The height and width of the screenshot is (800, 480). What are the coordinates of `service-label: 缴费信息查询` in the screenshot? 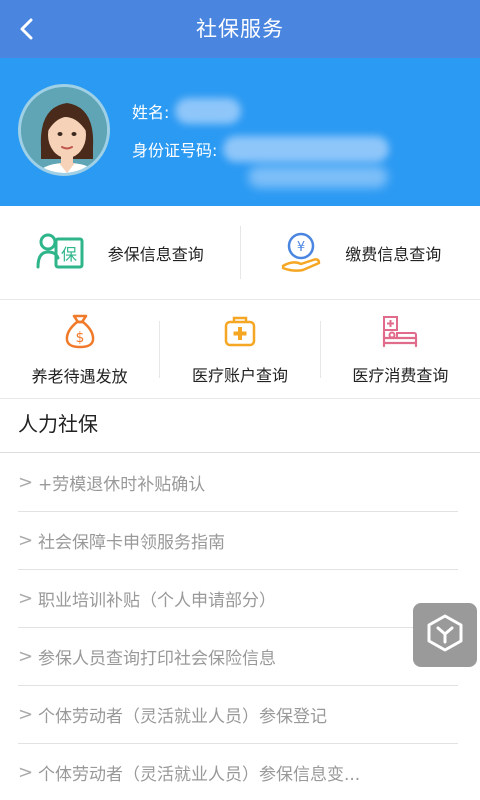 It's located at (393, 254).